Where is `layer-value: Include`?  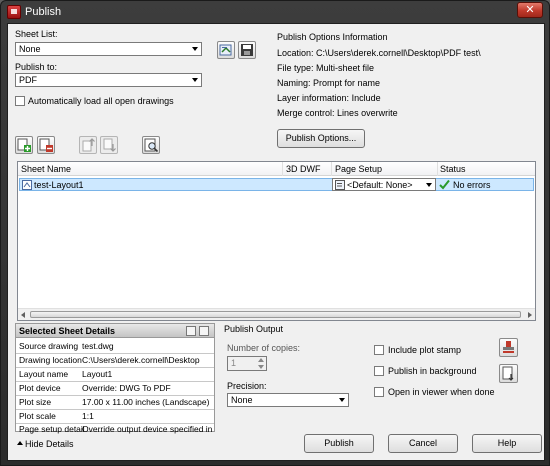 layer-value: Include is located at coordinates (366, 98).